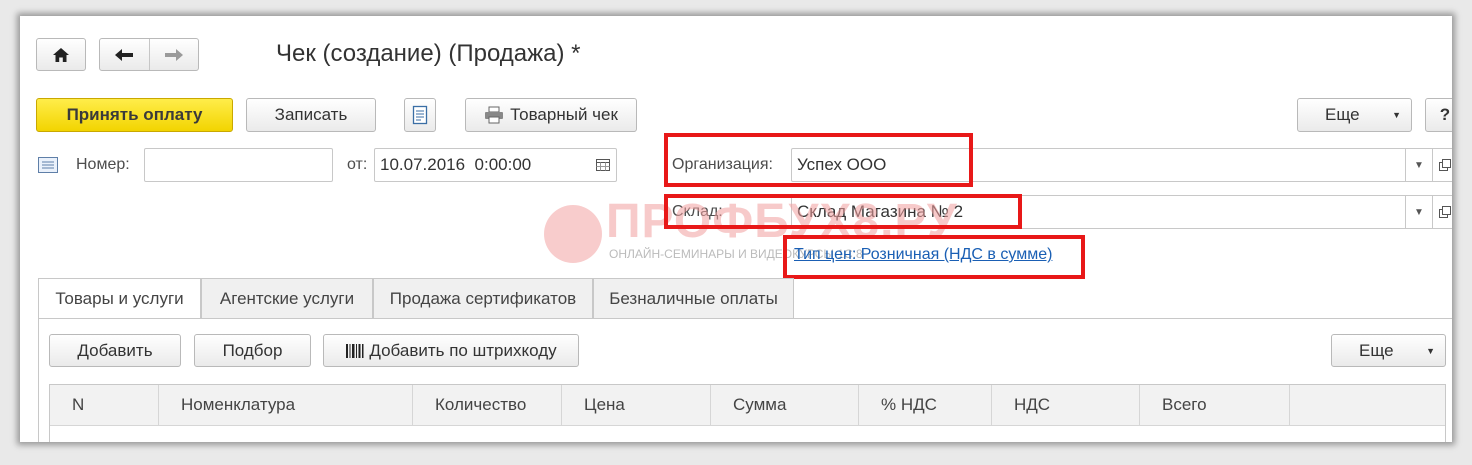 The width and height of the screenshot is (1472, 465). Describe the element at coordinates (925, 405) in the screenshot. I see `column-header-vat-rate: % НДС` at that location.